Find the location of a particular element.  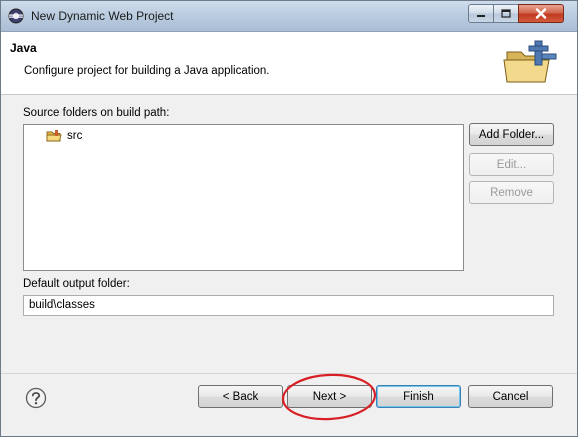

source-folder-icon is located at coordinates (54, 136).